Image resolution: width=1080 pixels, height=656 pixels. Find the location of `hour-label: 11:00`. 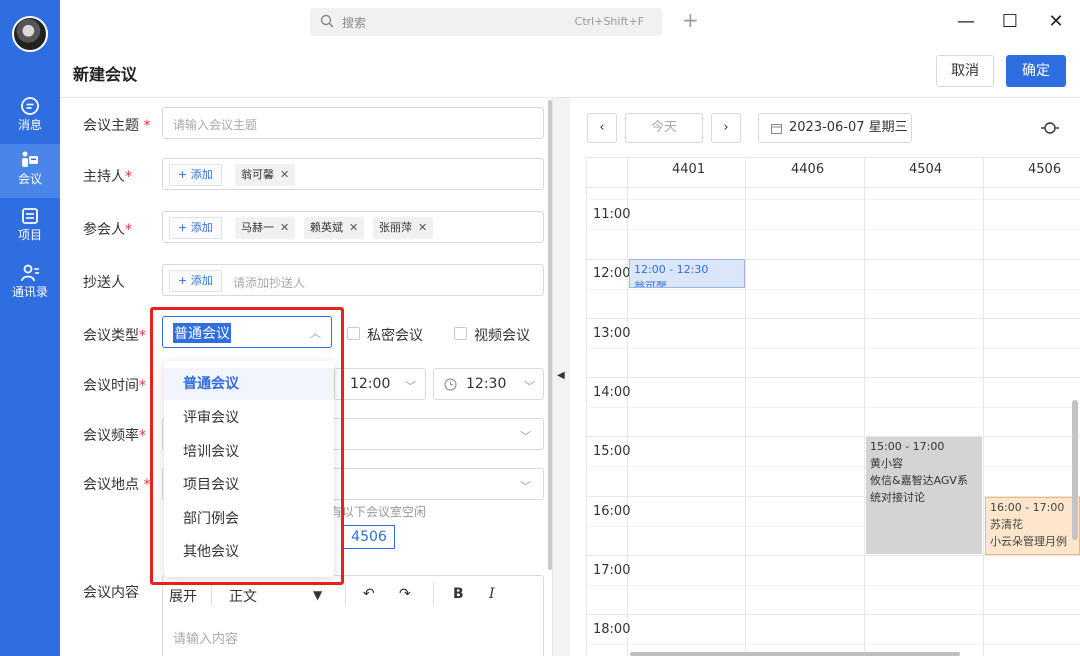

hour-label: 11:00 is located at coordinates (612, 214).